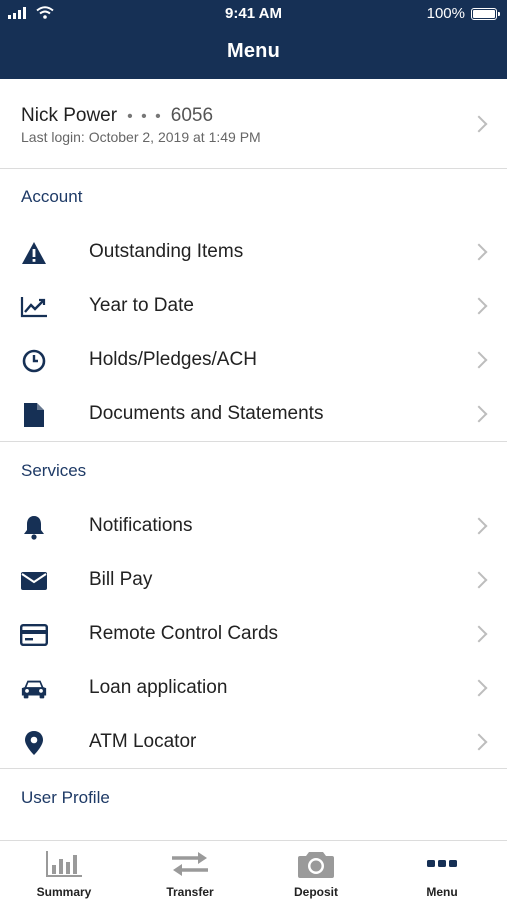  Describe the element at coordinates (253, 581) in the screenshot. I see `menu-item-bill-pay: Bill Pay` at that location.